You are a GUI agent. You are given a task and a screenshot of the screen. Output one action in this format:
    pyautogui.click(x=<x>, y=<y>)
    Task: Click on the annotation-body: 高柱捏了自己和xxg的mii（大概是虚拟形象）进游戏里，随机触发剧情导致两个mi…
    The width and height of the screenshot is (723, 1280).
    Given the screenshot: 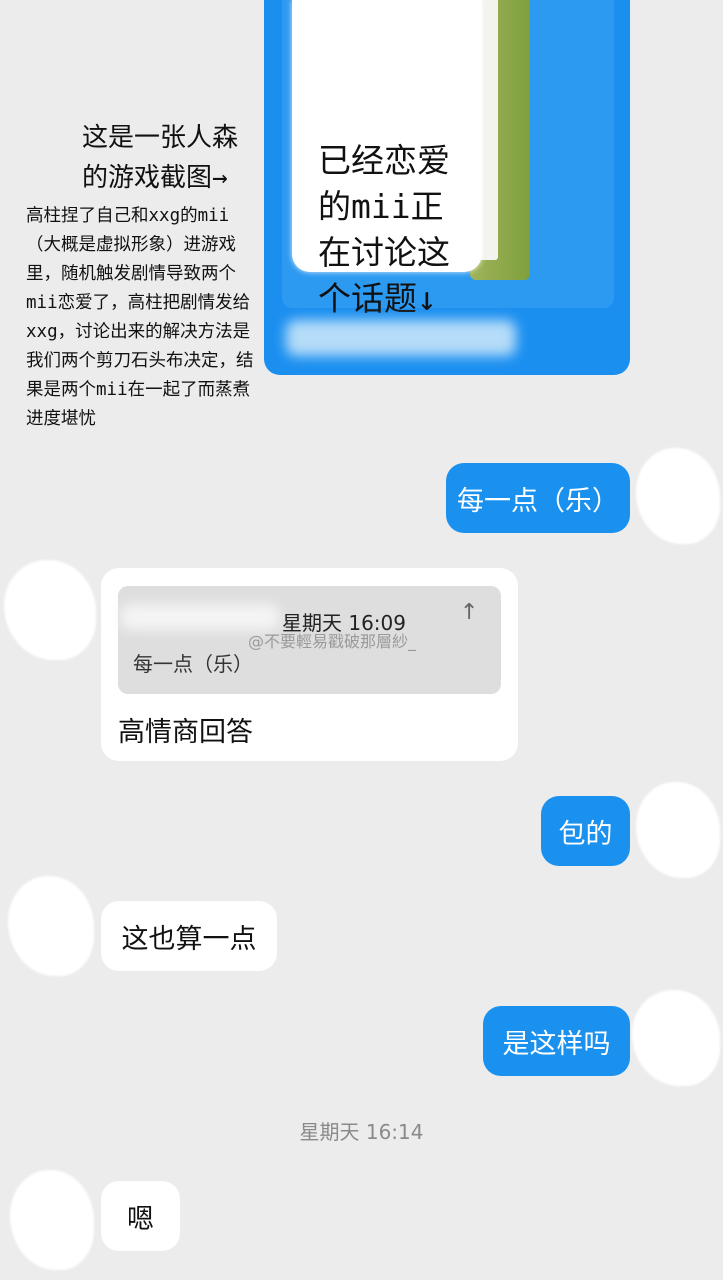 What is the action you would take?
    pyautogui.click(x=140, y=317)
    